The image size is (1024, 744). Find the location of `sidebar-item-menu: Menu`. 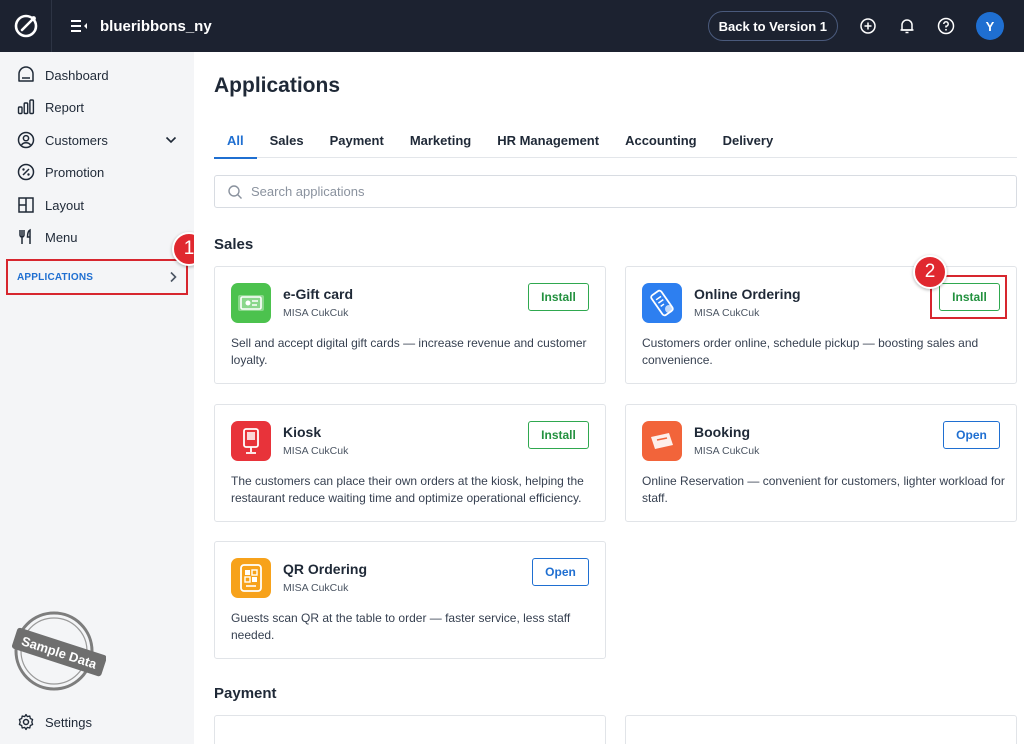

sidebar-item-menu: Menu is located at coordinates (97, 237).